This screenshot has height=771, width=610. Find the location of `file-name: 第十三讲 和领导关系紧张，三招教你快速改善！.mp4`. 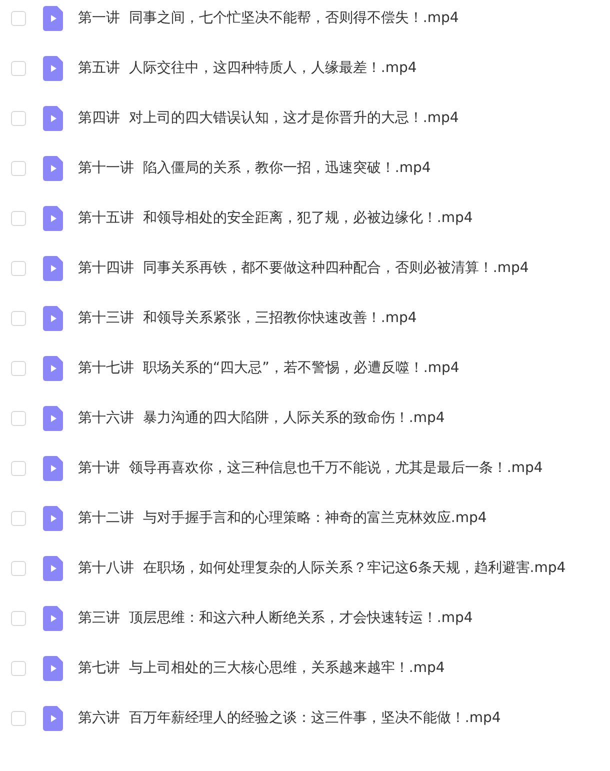

file-name: 第十三讲 和领导关系紧张，三招教你快速改善！.mp4 is located at coordinates (247, 318).